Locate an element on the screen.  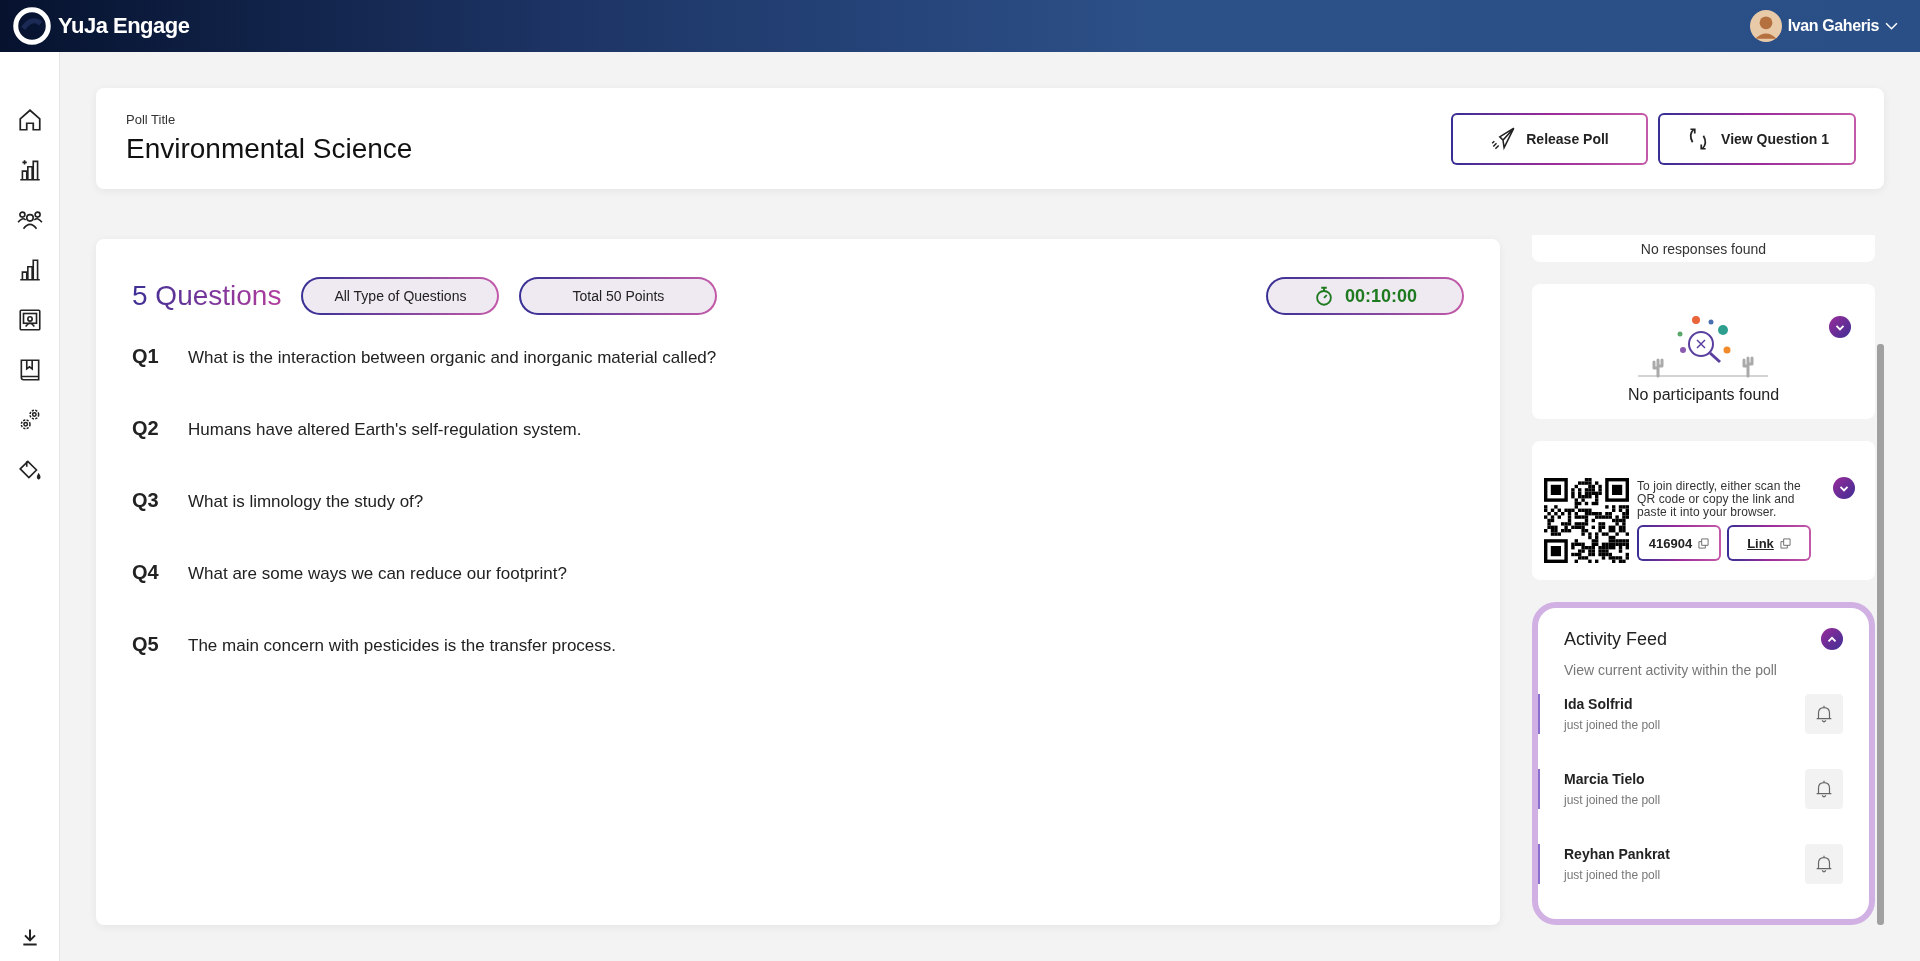
collapse-toggle is located at coordinates (1832, 639).